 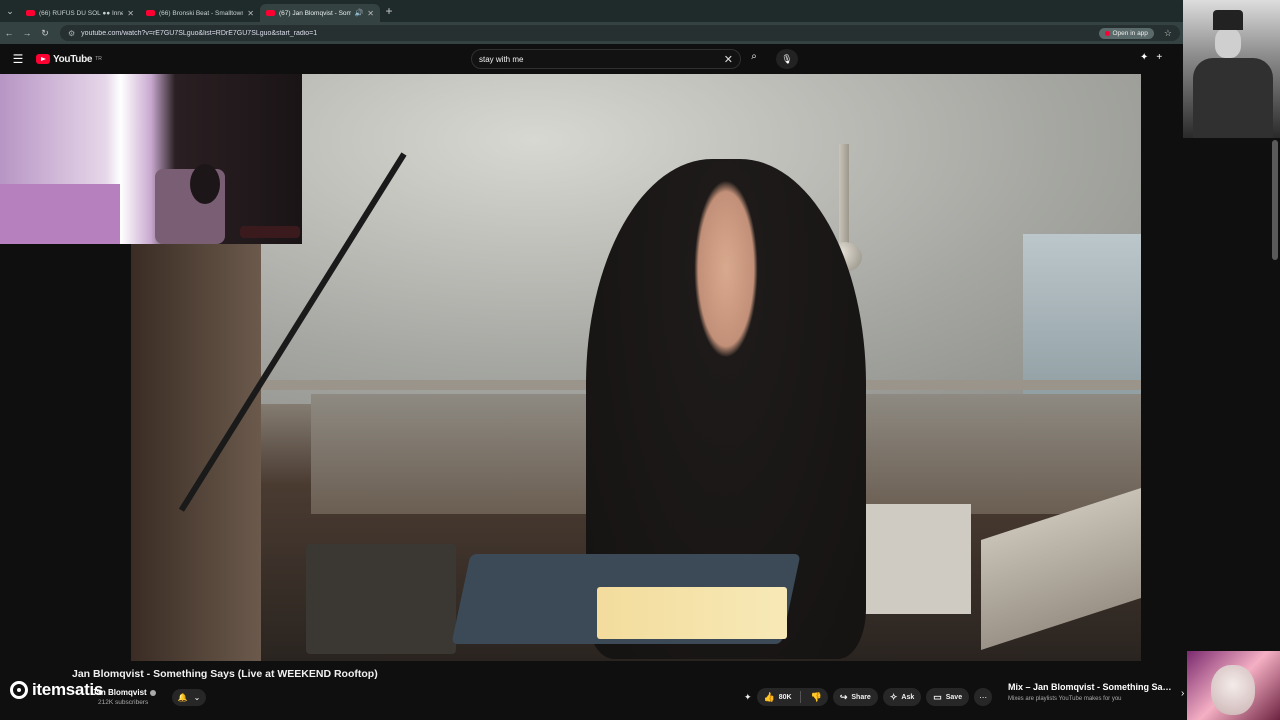 What do you see at coordinates (98, 58) in the screenshot?
I see `country-code: TR` at bounding box center [98, 58].